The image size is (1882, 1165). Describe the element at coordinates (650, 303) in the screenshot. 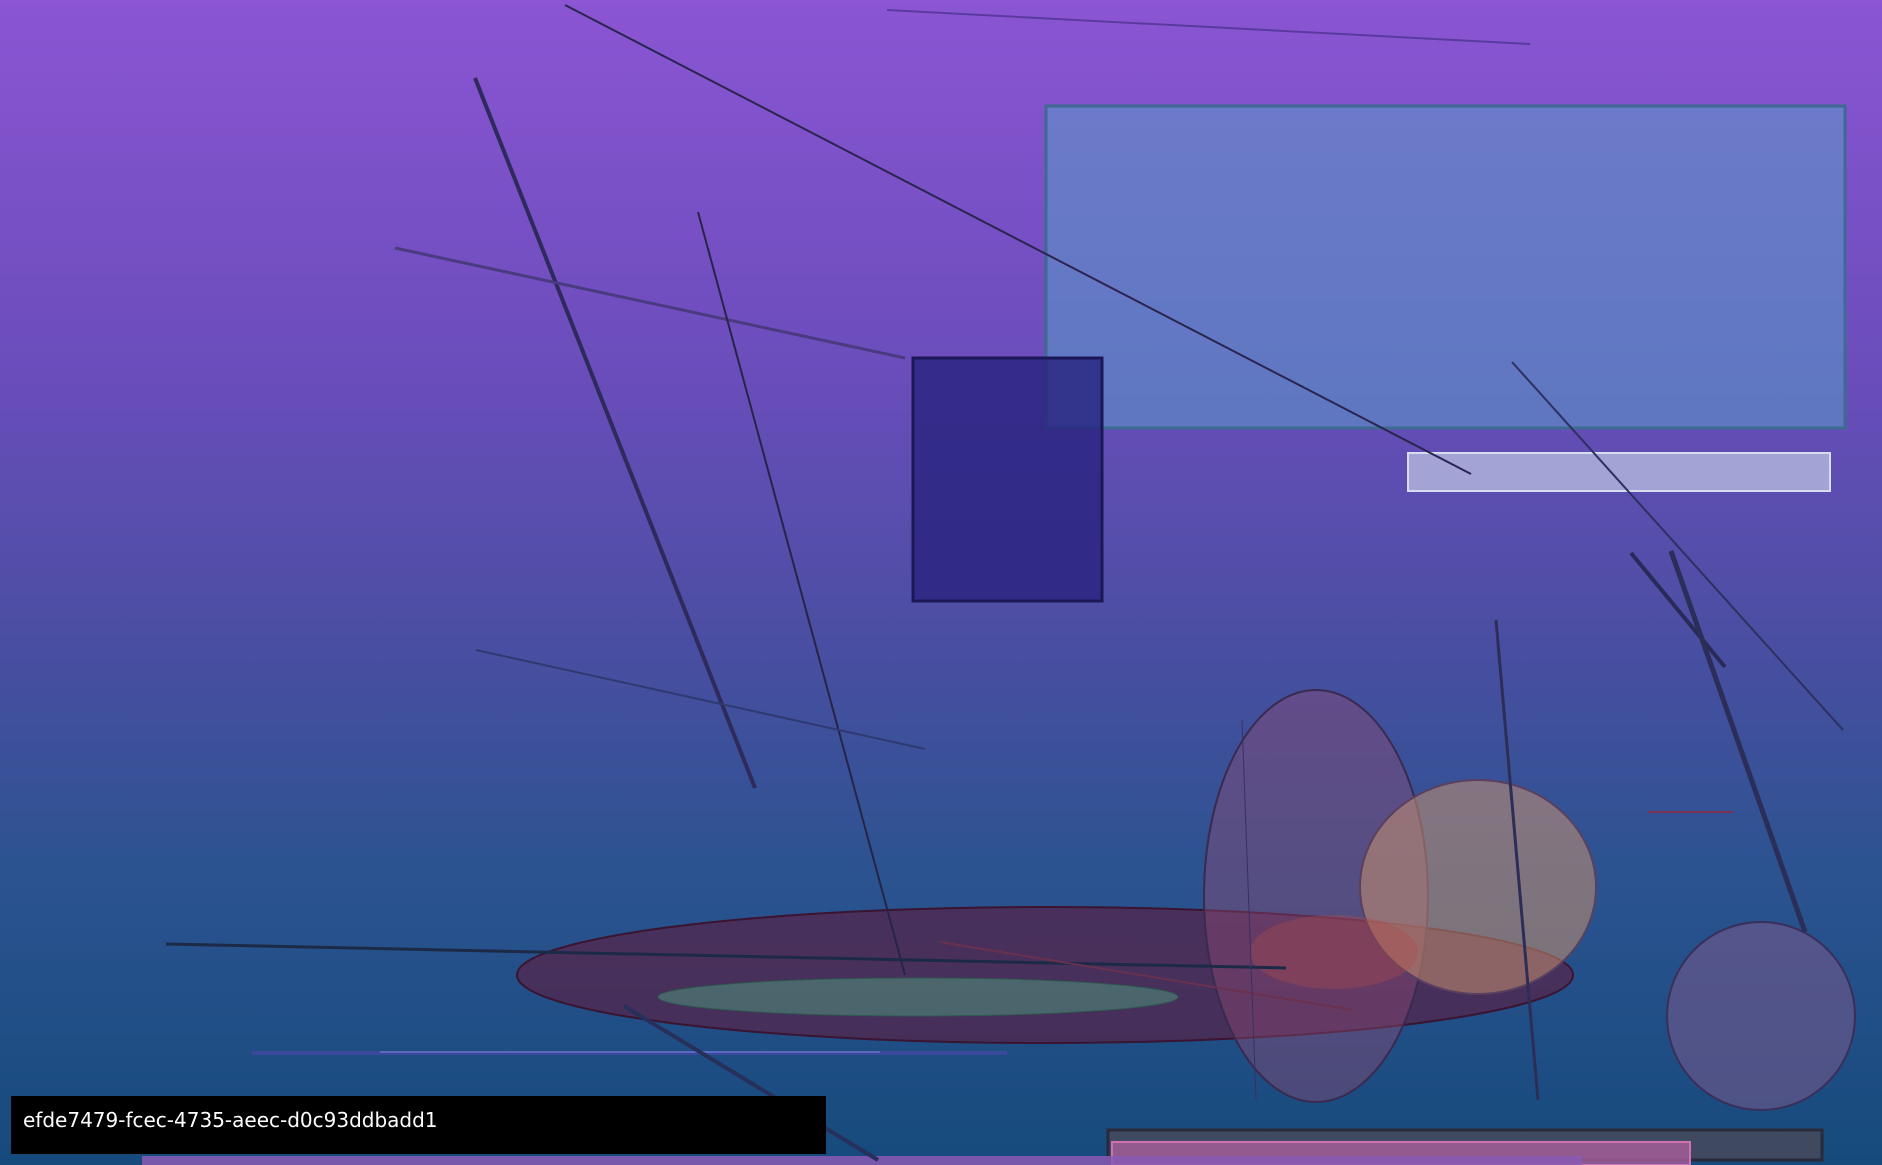

I see `line-diagonal-left` at that location.